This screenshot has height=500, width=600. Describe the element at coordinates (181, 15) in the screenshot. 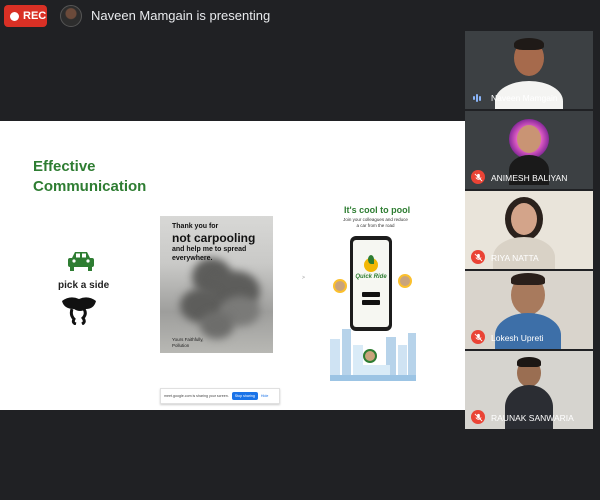

I see `presenter-banner-text: Naveen Mamgain is presenting` at that location.